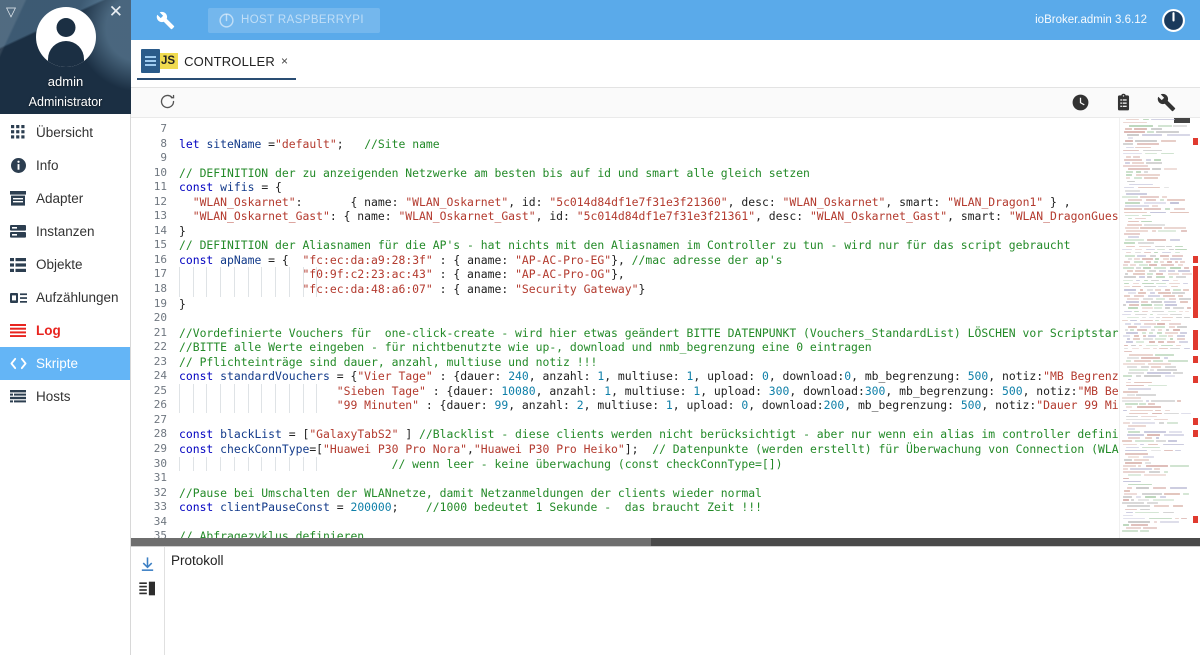 This screenshot has width=1200, height=655. What do you see at coordinates (160, 405) in the screenshot?
I see `line-number: 26` at bounding box center [160, 405].